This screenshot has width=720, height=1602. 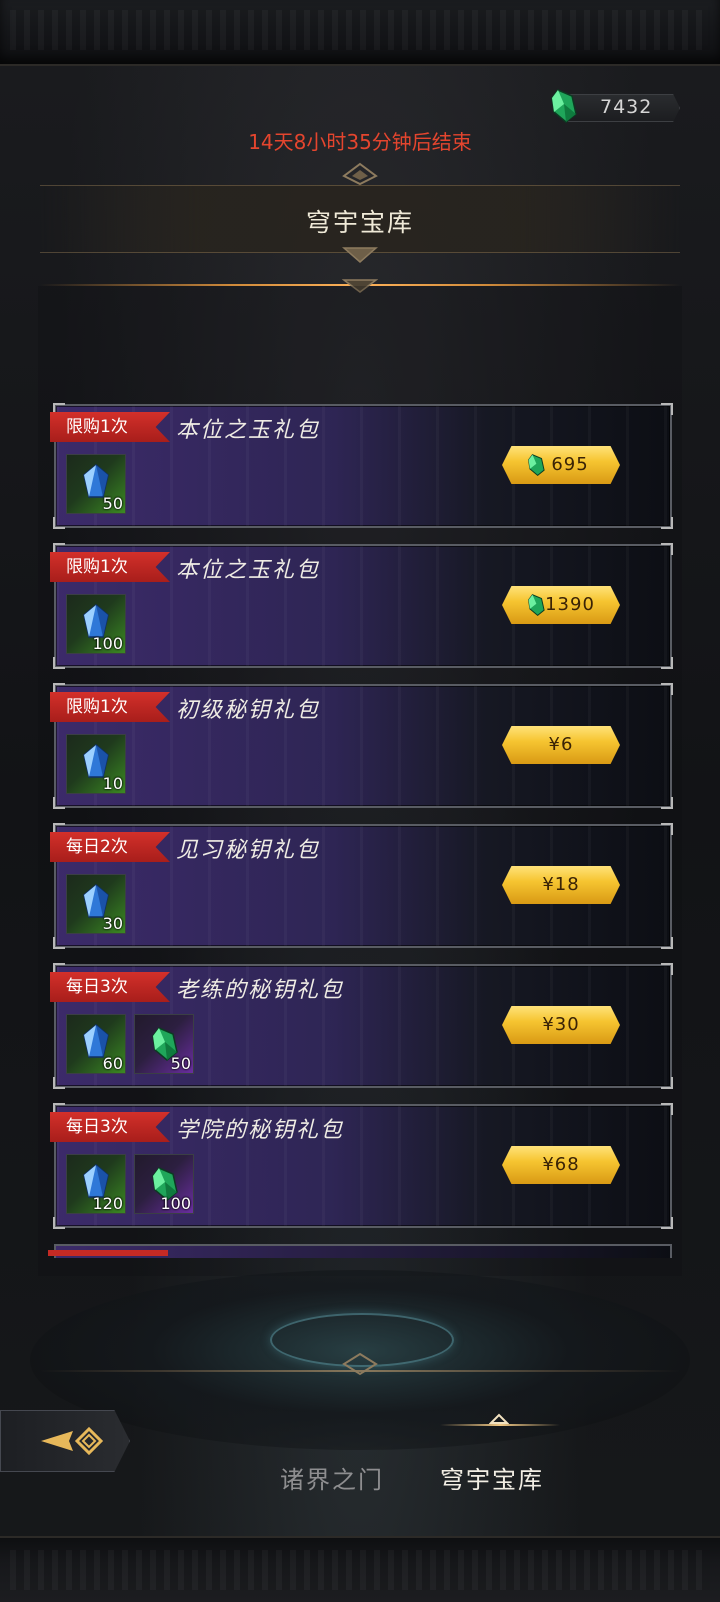 What do you see at coordinates (110, 847) in the screenshot?
I see `purchase-limit-tag: 每日2次` at bounding box center [110, 847].